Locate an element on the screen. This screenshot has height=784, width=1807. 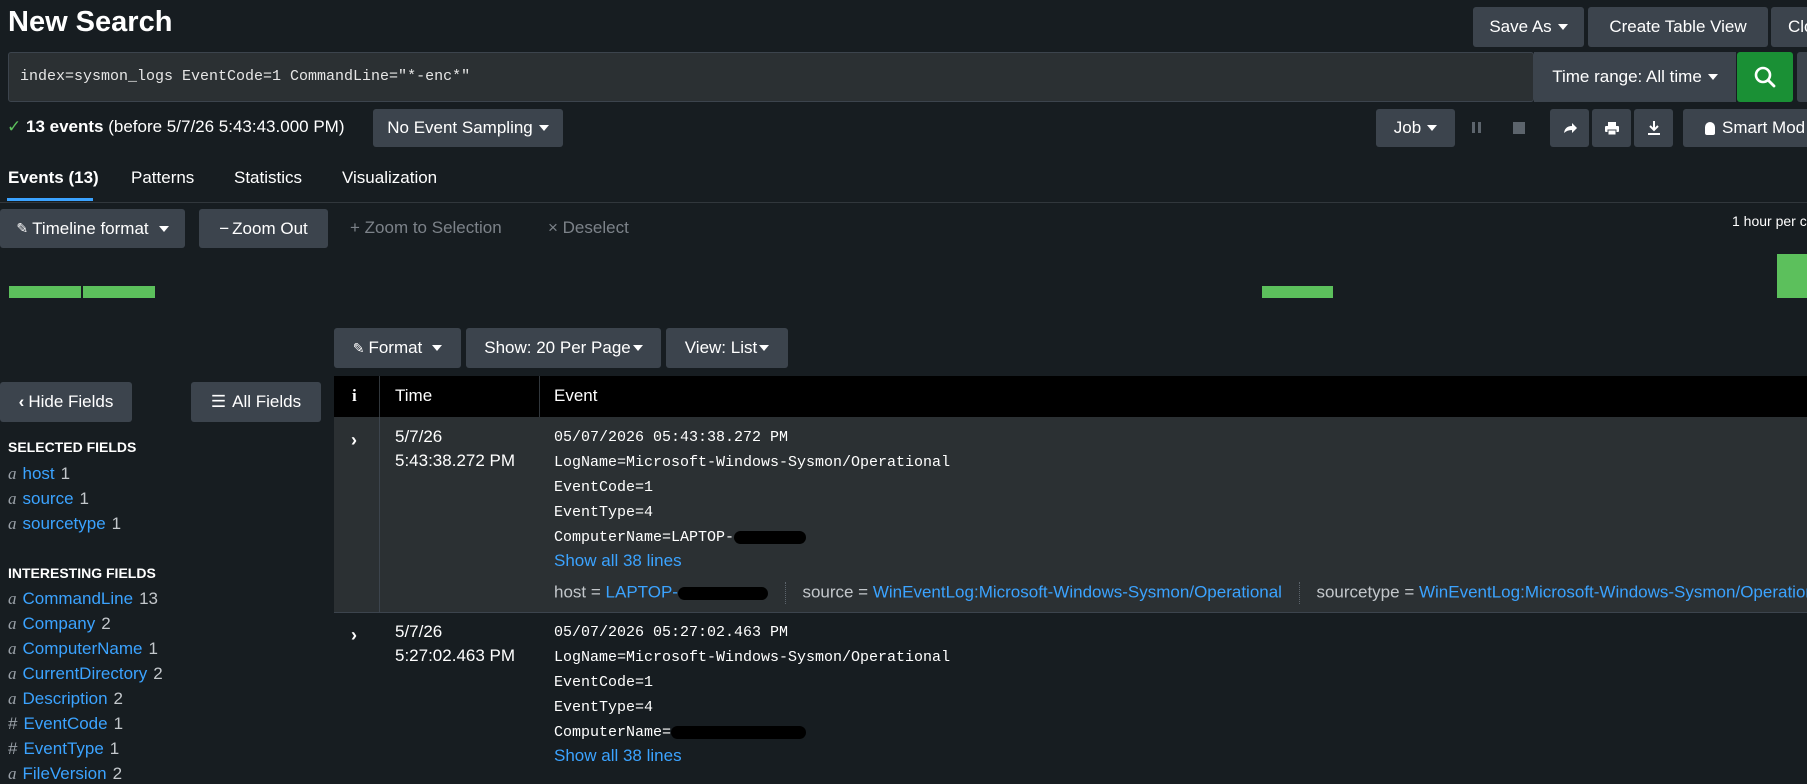
brush-icon: ✎ is located at coordinates (358, 347).